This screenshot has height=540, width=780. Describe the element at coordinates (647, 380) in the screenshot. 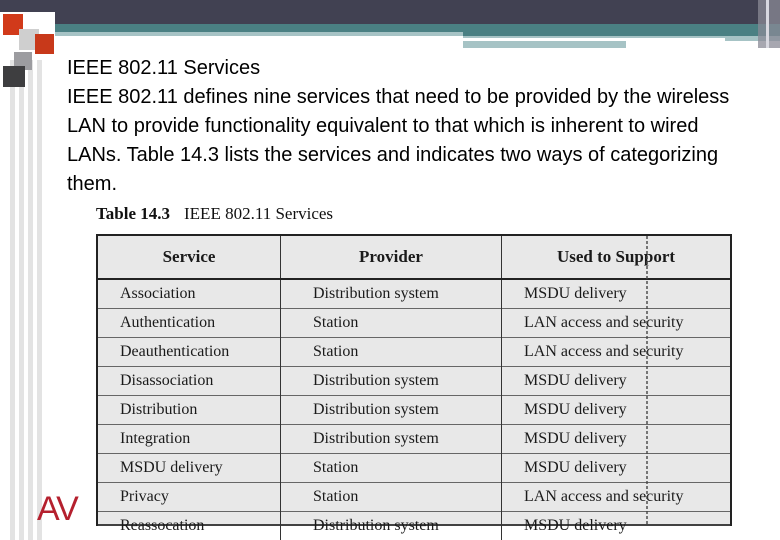

I see `scan-artifact-line` at that location.